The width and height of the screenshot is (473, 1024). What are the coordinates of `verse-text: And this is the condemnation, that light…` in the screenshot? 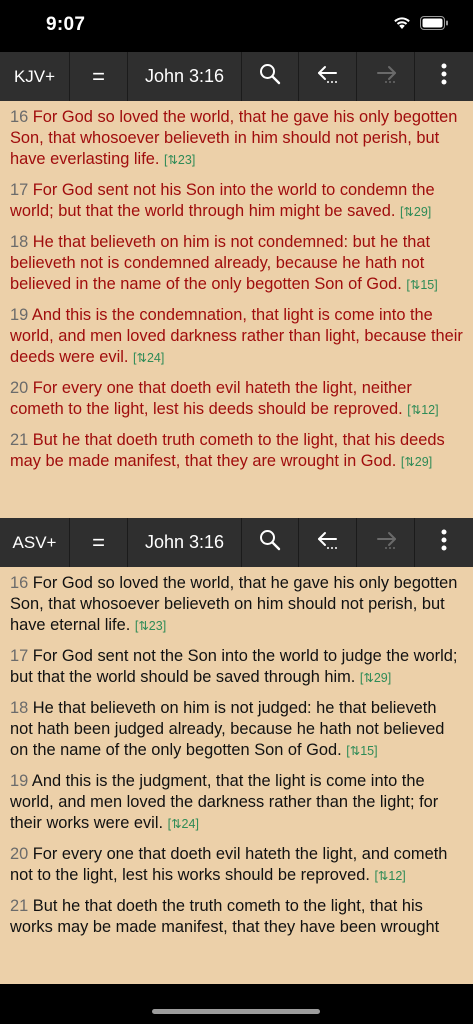 It's located at (236, 336).